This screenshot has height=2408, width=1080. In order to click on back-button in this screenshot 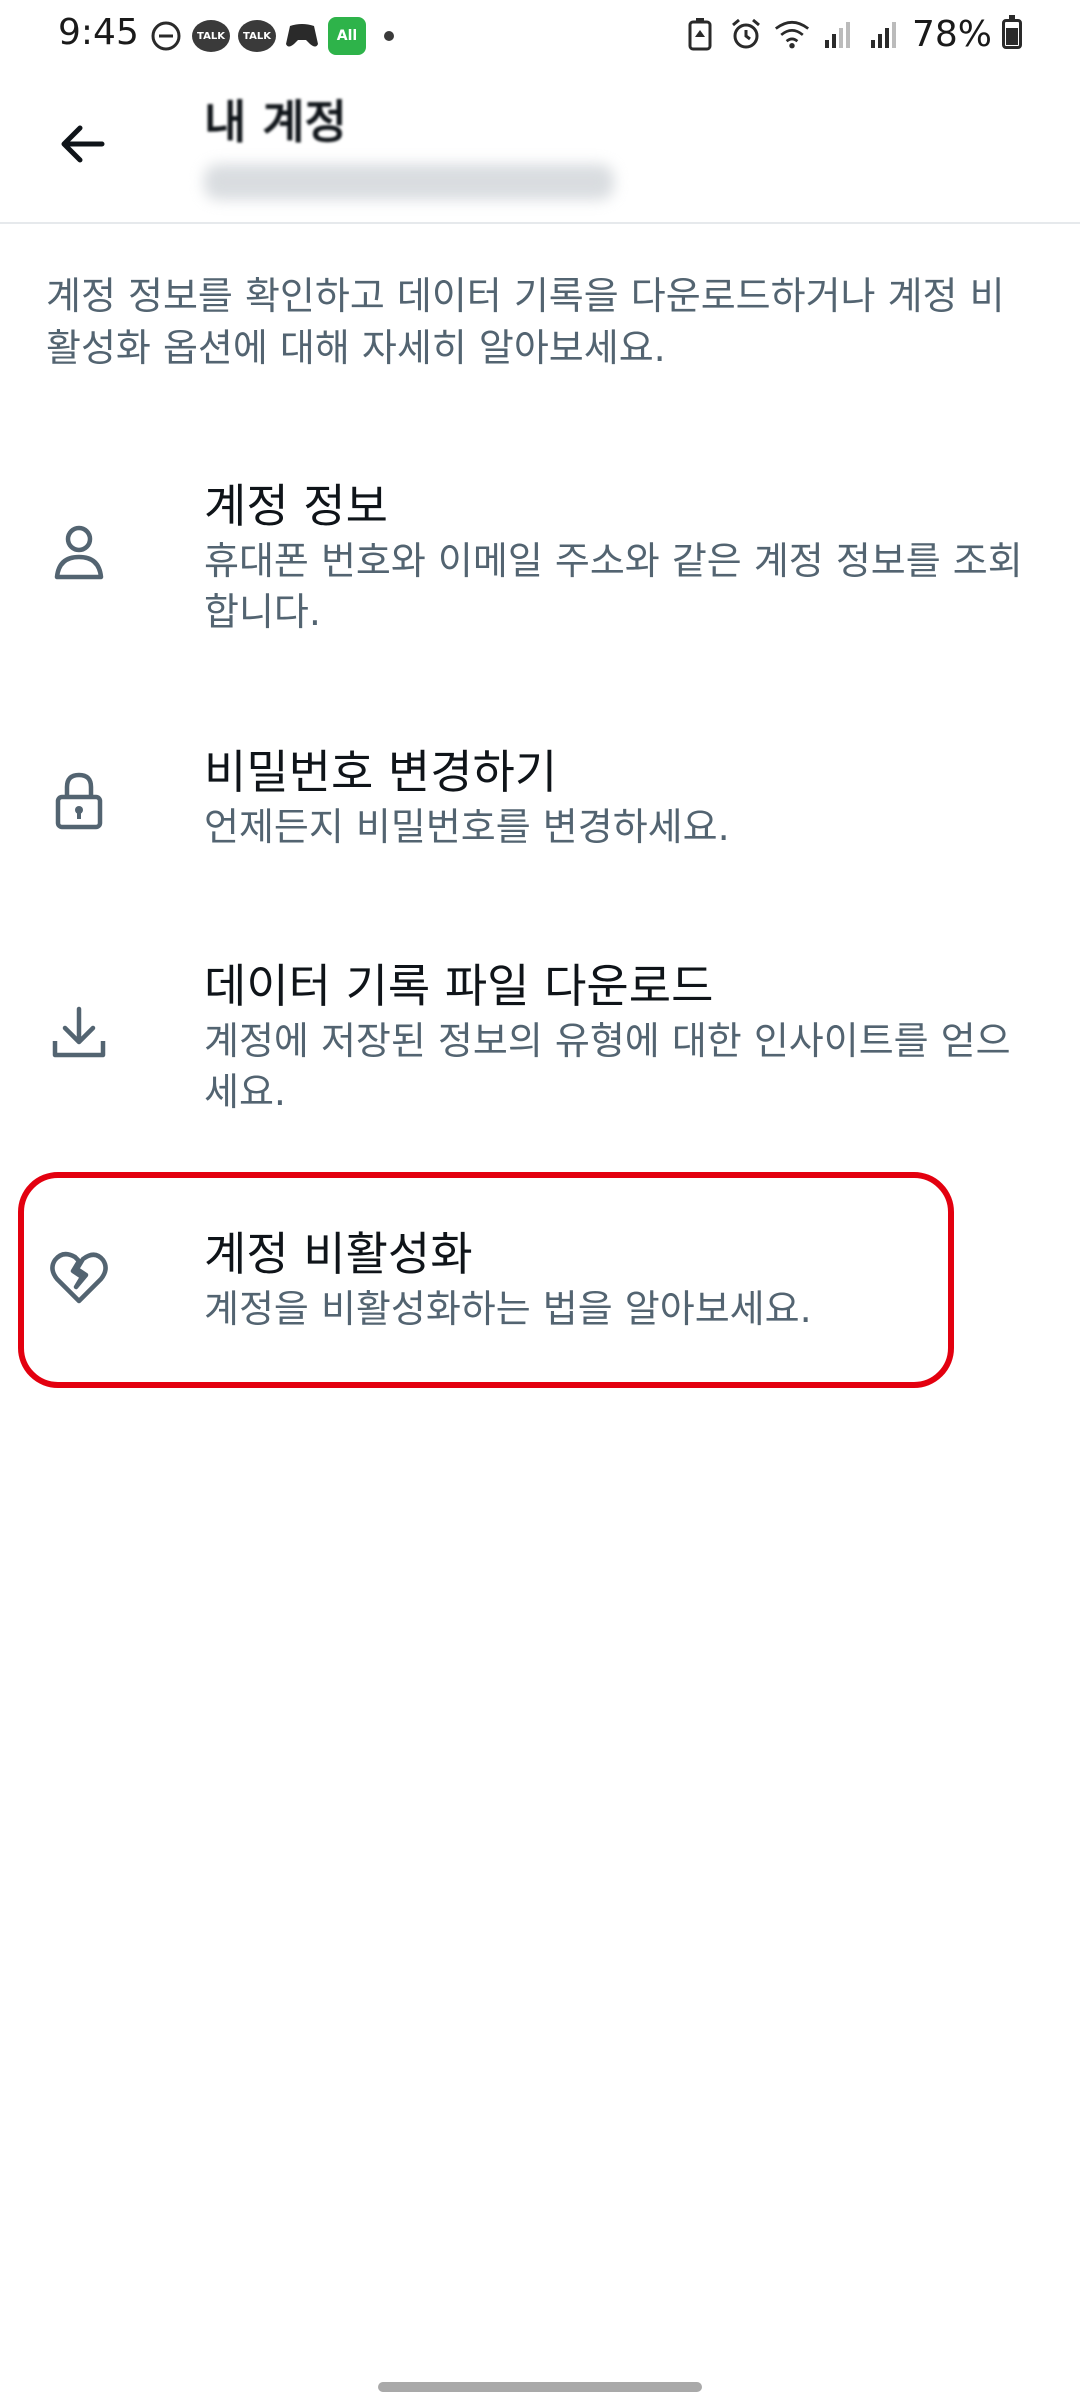, I will do `click(82, 144)`.